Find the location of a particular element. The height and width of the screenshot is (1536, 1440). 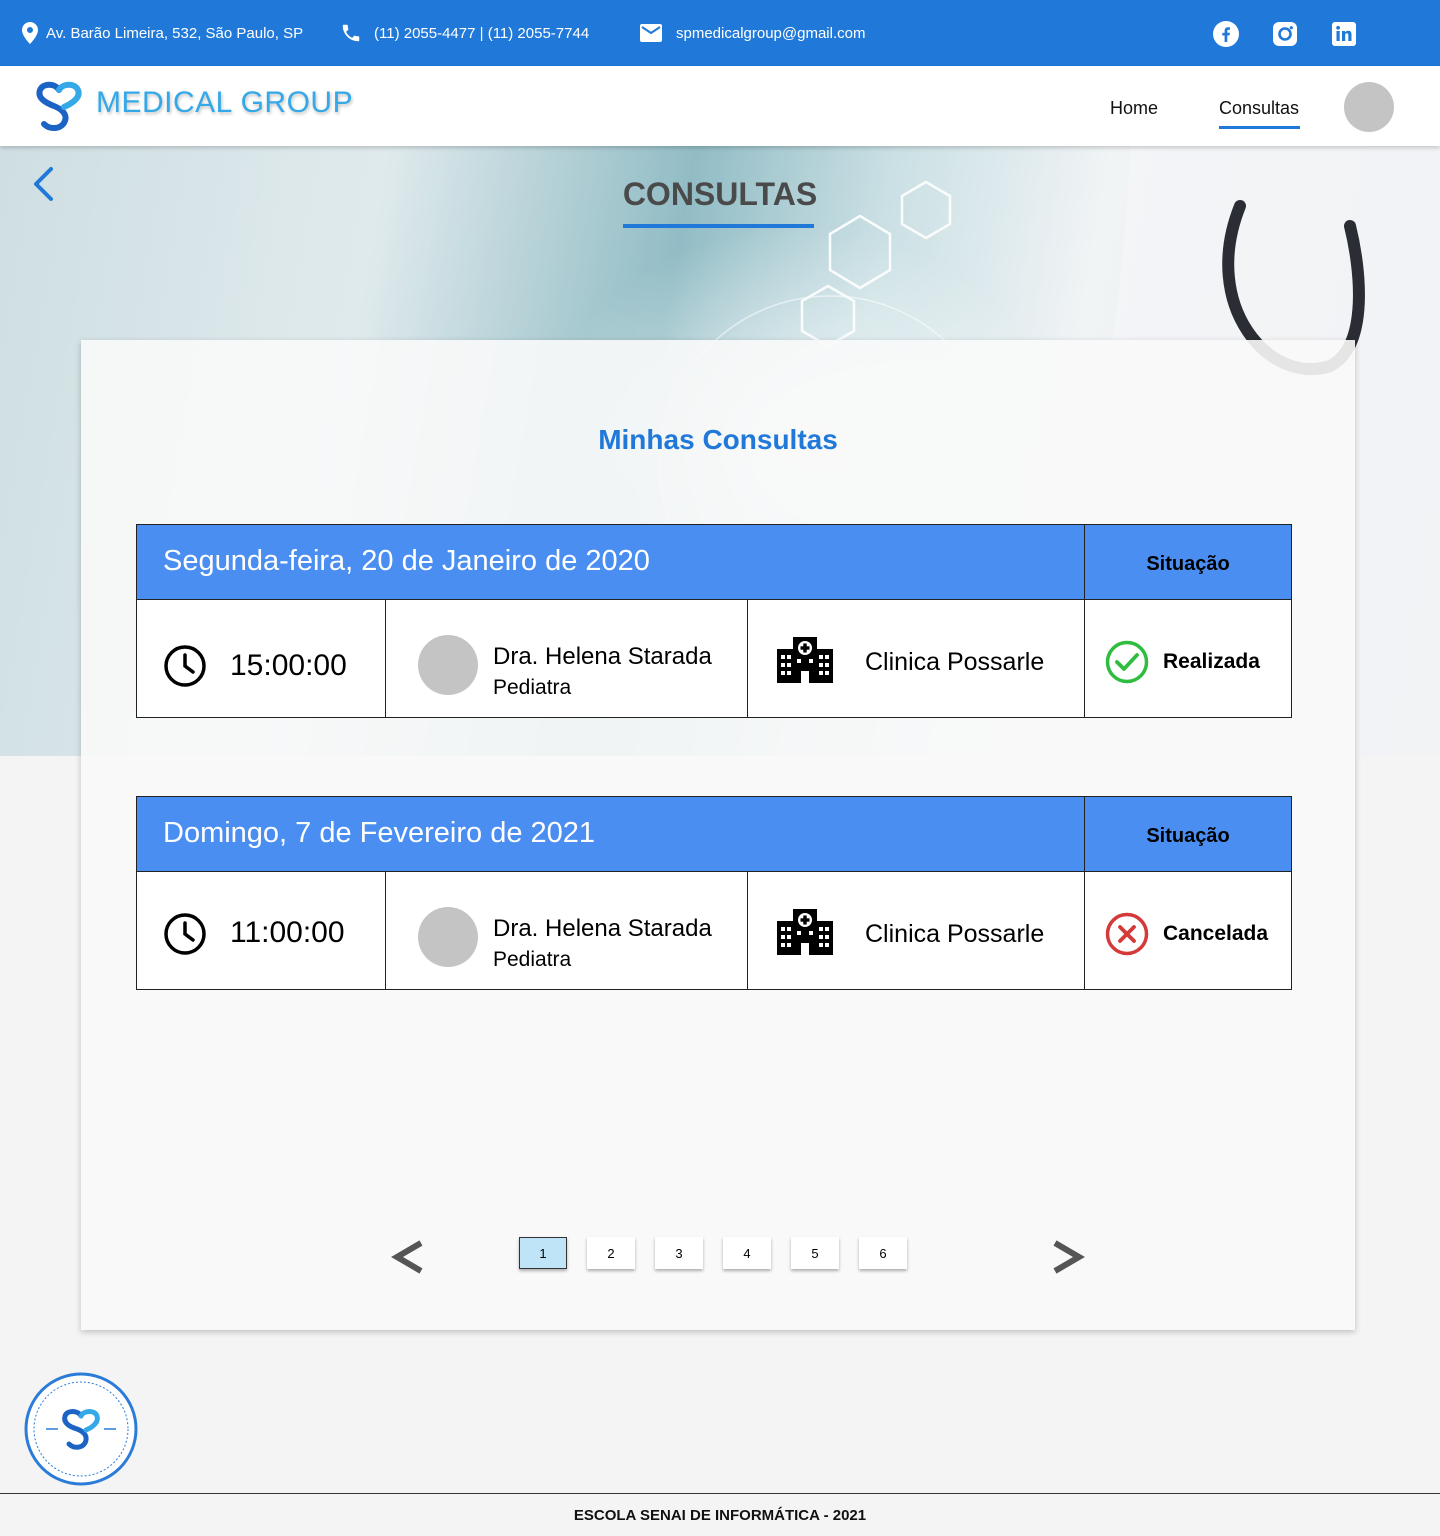

appointment-time: 11:00:00 is located at coordinates (287, 932).